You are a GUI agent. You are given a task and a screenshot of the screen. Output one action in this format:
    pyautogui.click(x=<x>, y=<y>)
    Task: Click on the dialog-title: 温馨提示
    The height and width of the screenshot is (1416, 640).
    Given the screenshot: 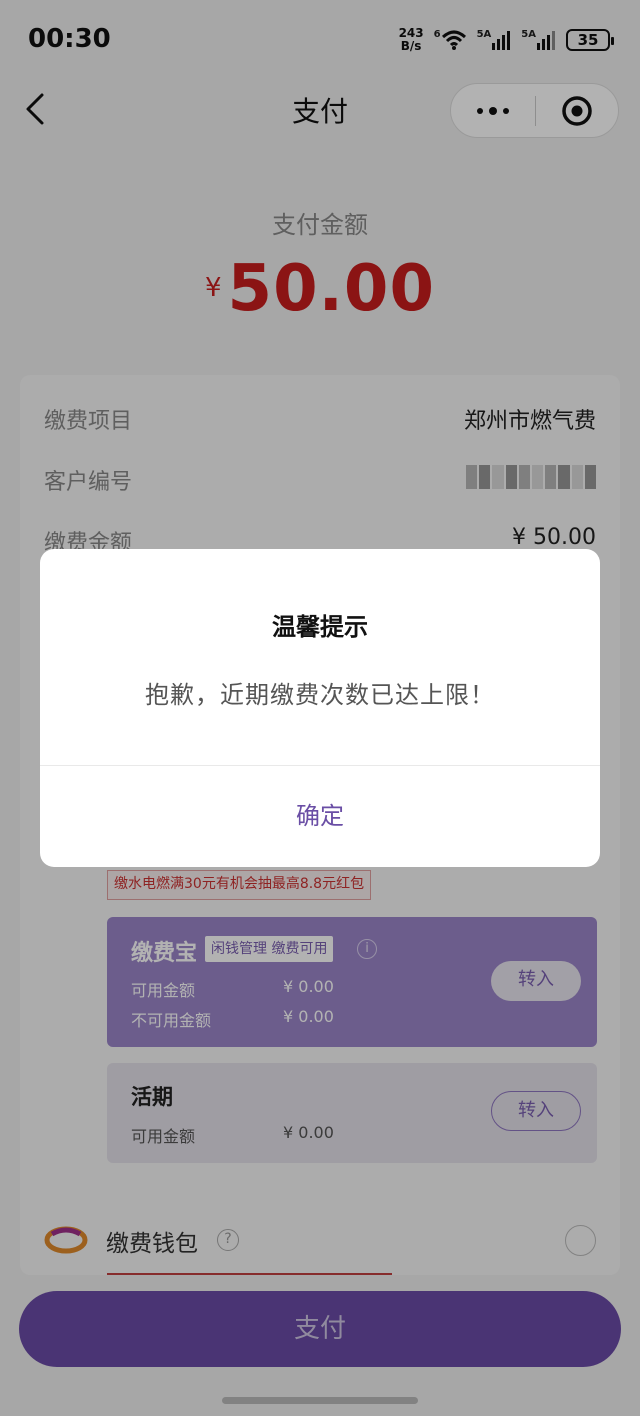 What is the action you would take?
    pyautogui.click(x=320, y=627)
    